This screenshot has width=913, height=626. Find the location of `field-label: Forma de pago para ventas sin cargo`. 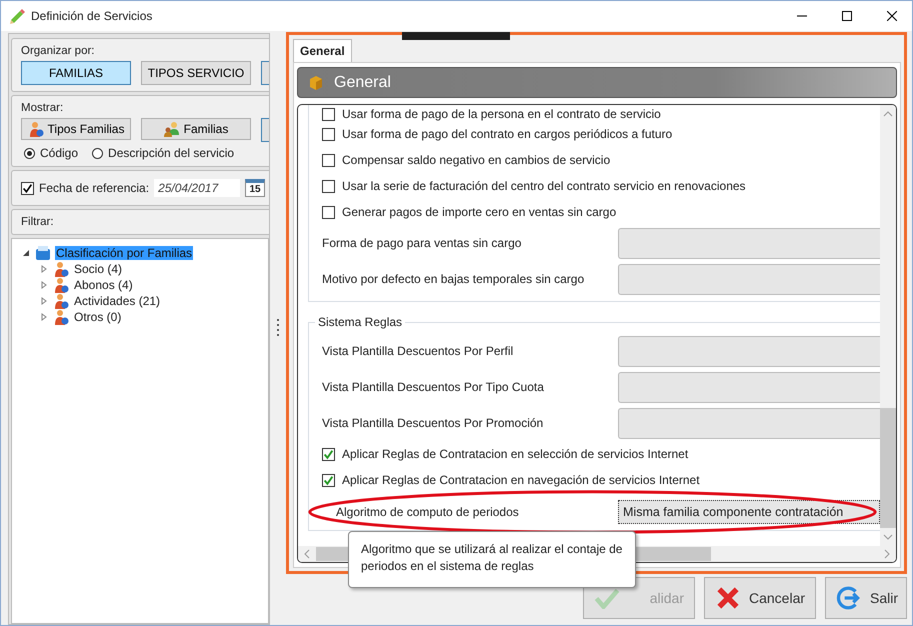

field-label: Forma de pago para ventas sin cargo is located at coordinates (422, 243).